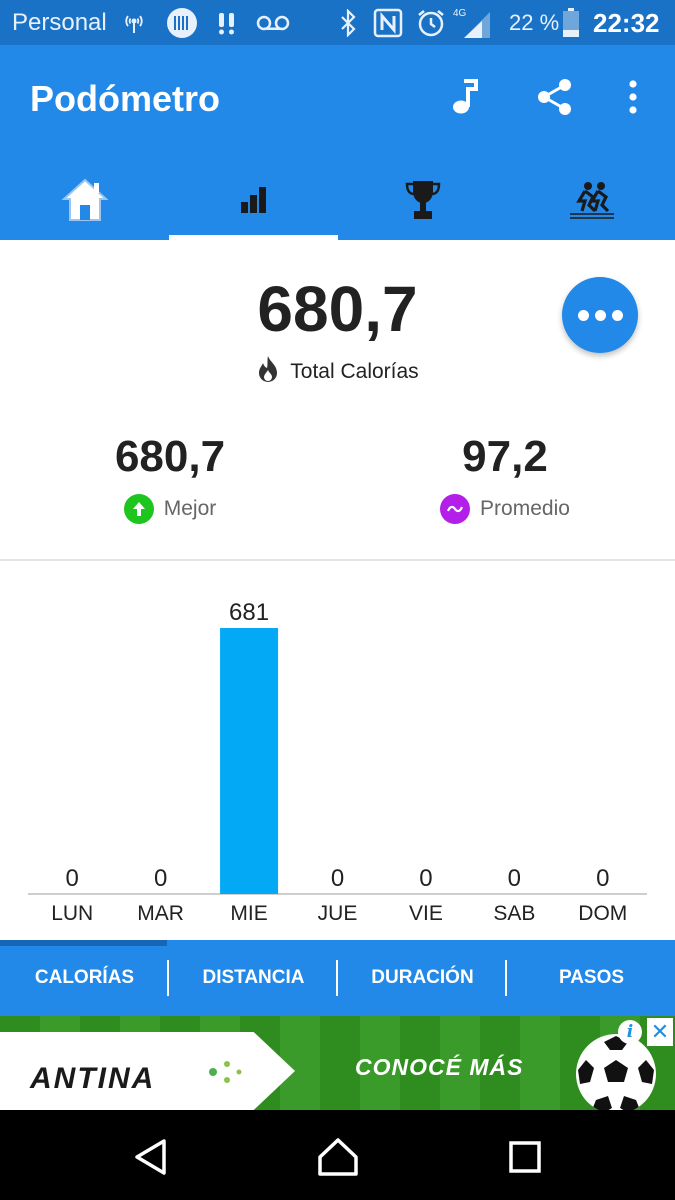 The width and height of the screenshot is (675, 1200). I want to click on tab-statistics, so click(253, 202).